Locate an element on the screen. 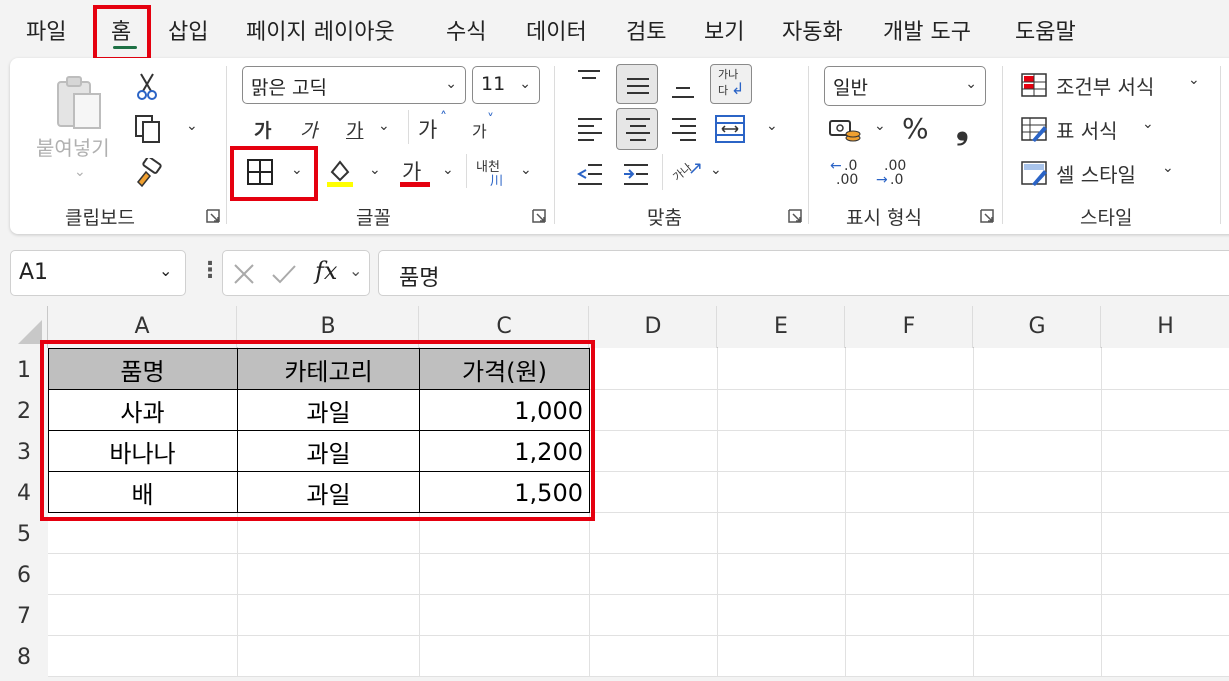  column-header-d: D is located at coordinates (653, 327).